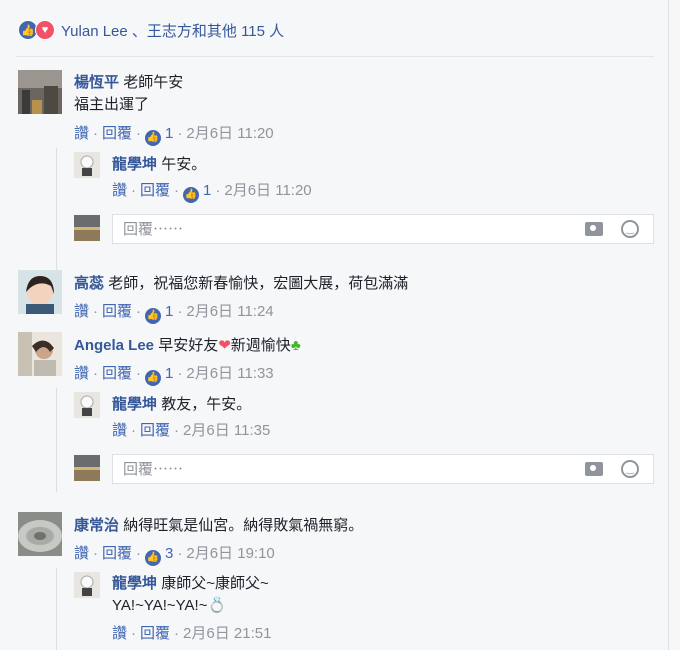  Describe the element at coordinates (160, 605) in the screenshot. I see `comment-text-line2: YA!~YA!~YA!~` at that location.